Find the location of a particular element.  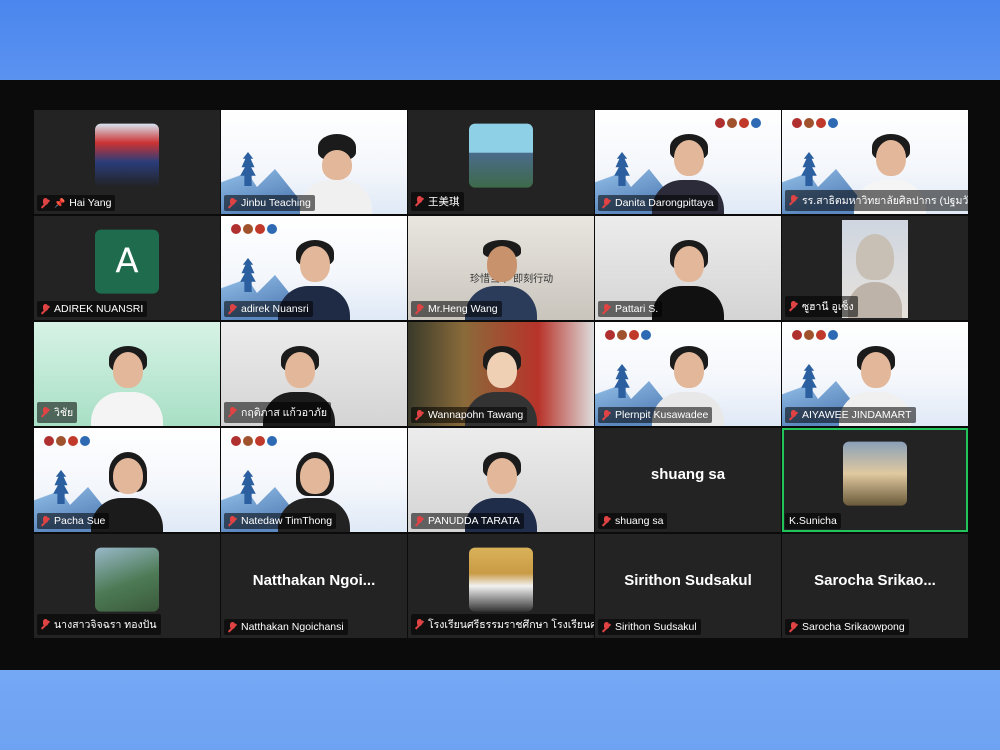

participant-name-tag: Wannapohn Tawang is located at coordinates (469, 415).